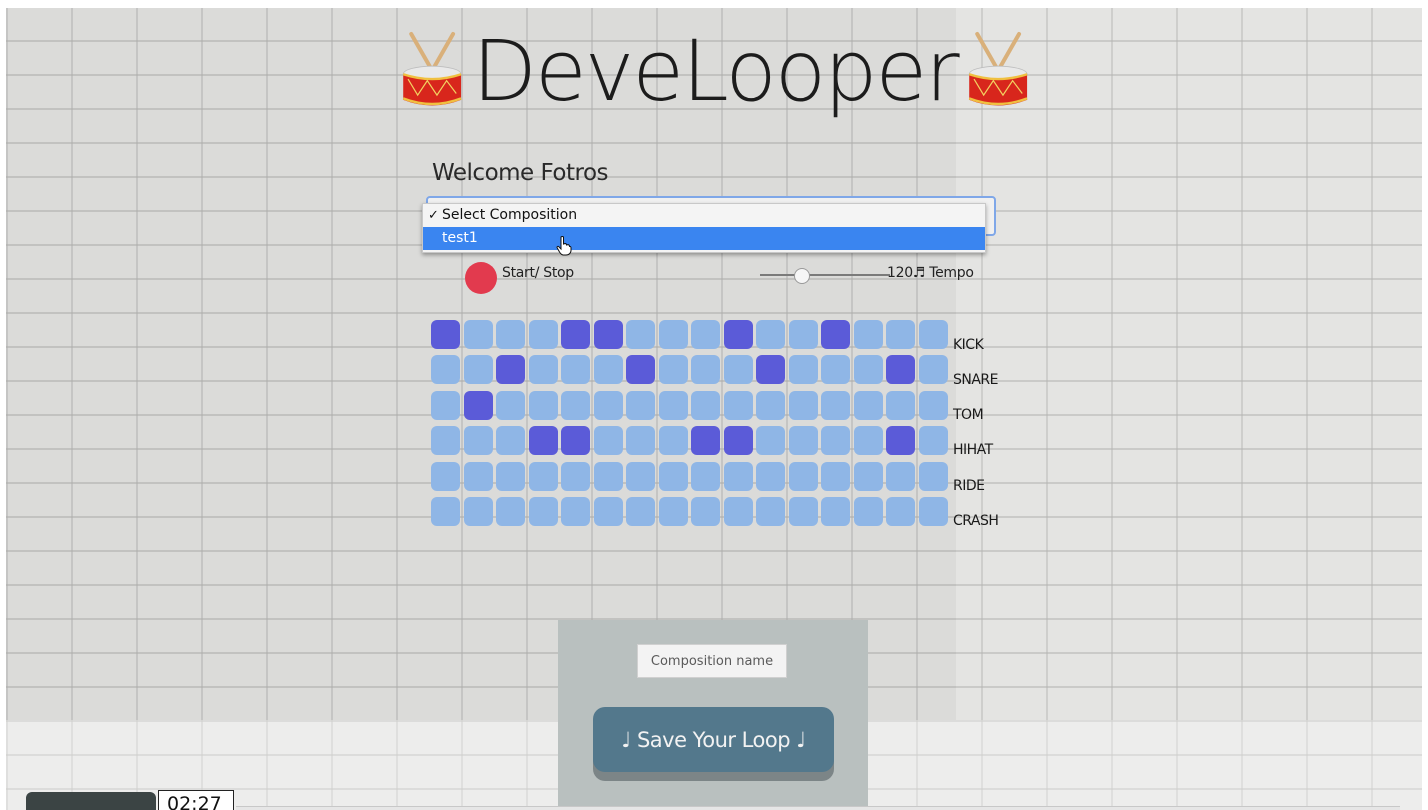 The width and height of the screenshot is (1428, 810). Describe the element at coordinates (818, 808) in the screenshot. I see `video-progress-bar` at that location.